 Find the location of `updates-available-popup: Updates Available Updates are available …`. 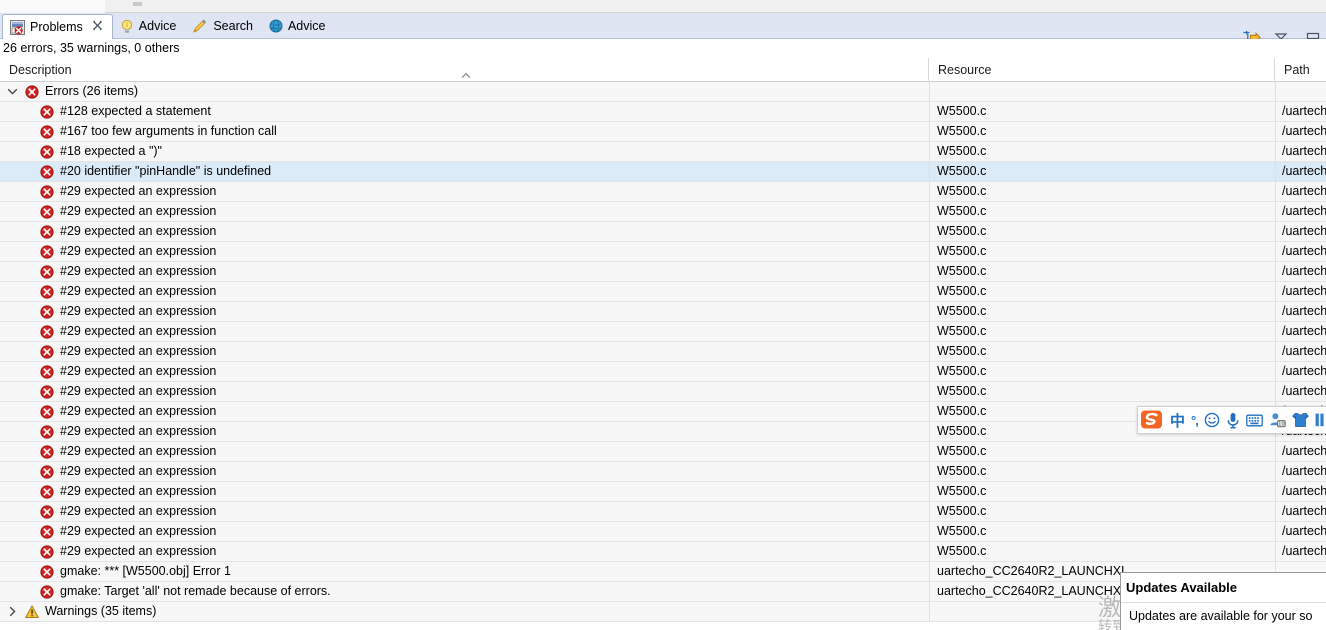

updates-available-popup: Updates Available Updates are available … is located at coordinates (1223, 601).